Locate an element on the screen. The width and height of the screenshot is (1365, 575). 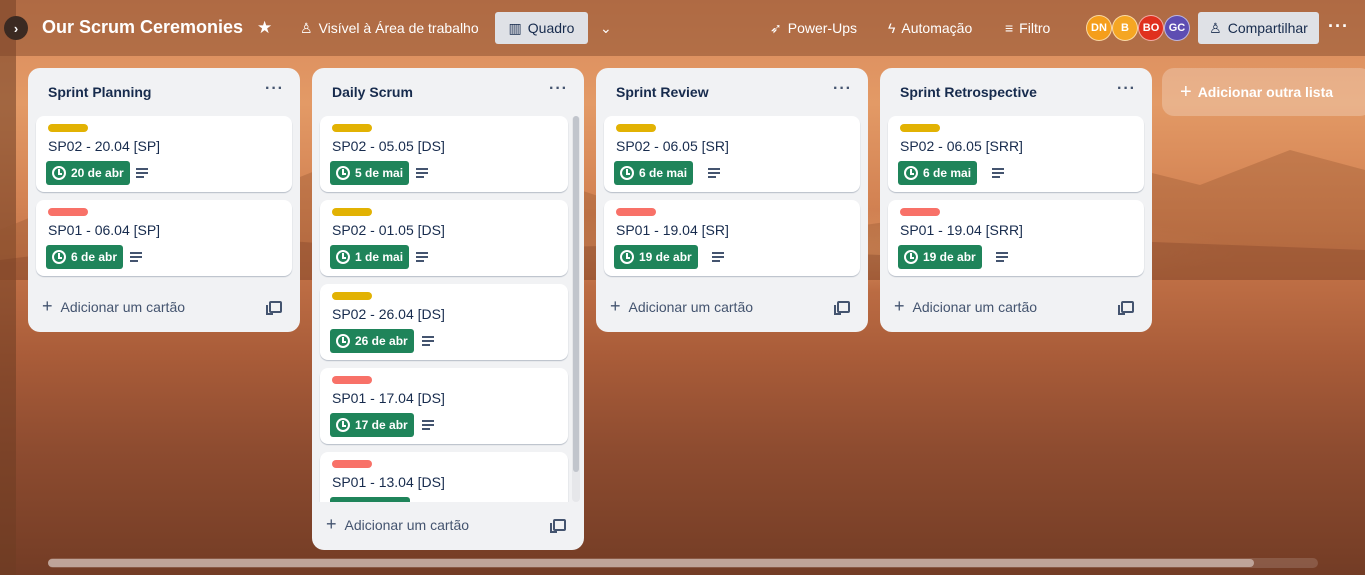
board-view-label: Quadro is located at coordinates (551, 28).